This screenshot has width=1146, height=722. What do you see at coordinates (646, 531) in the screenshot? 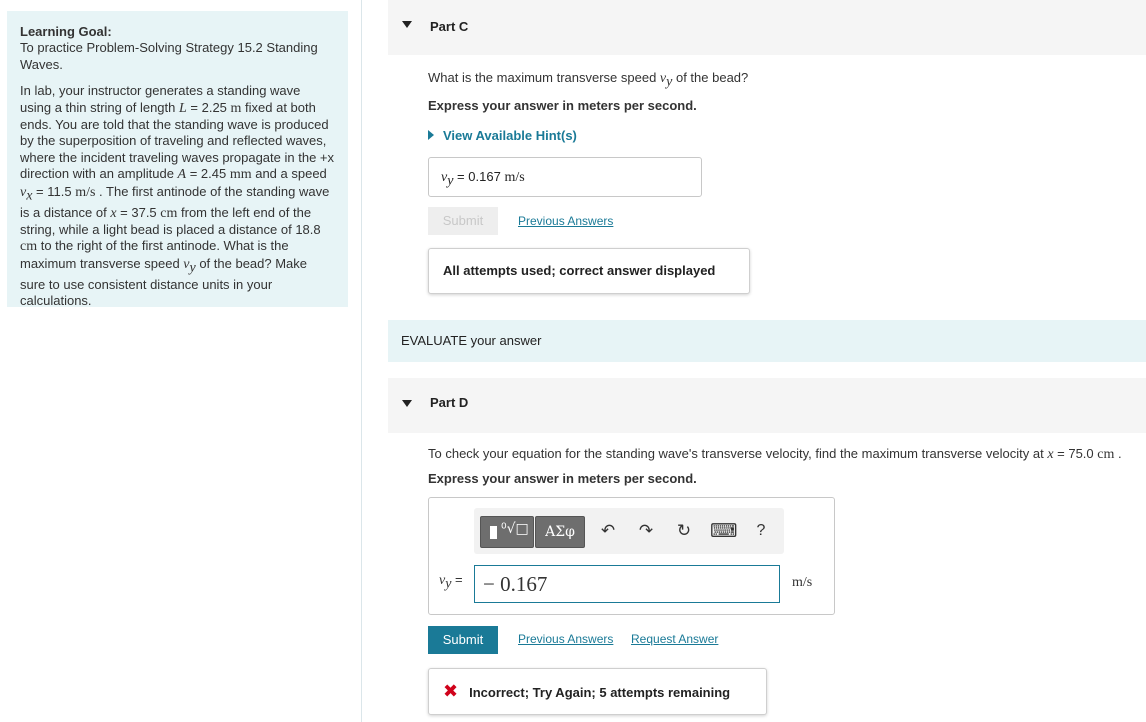
I see `redo-icon: ↷` at bounding box center [646, 531].